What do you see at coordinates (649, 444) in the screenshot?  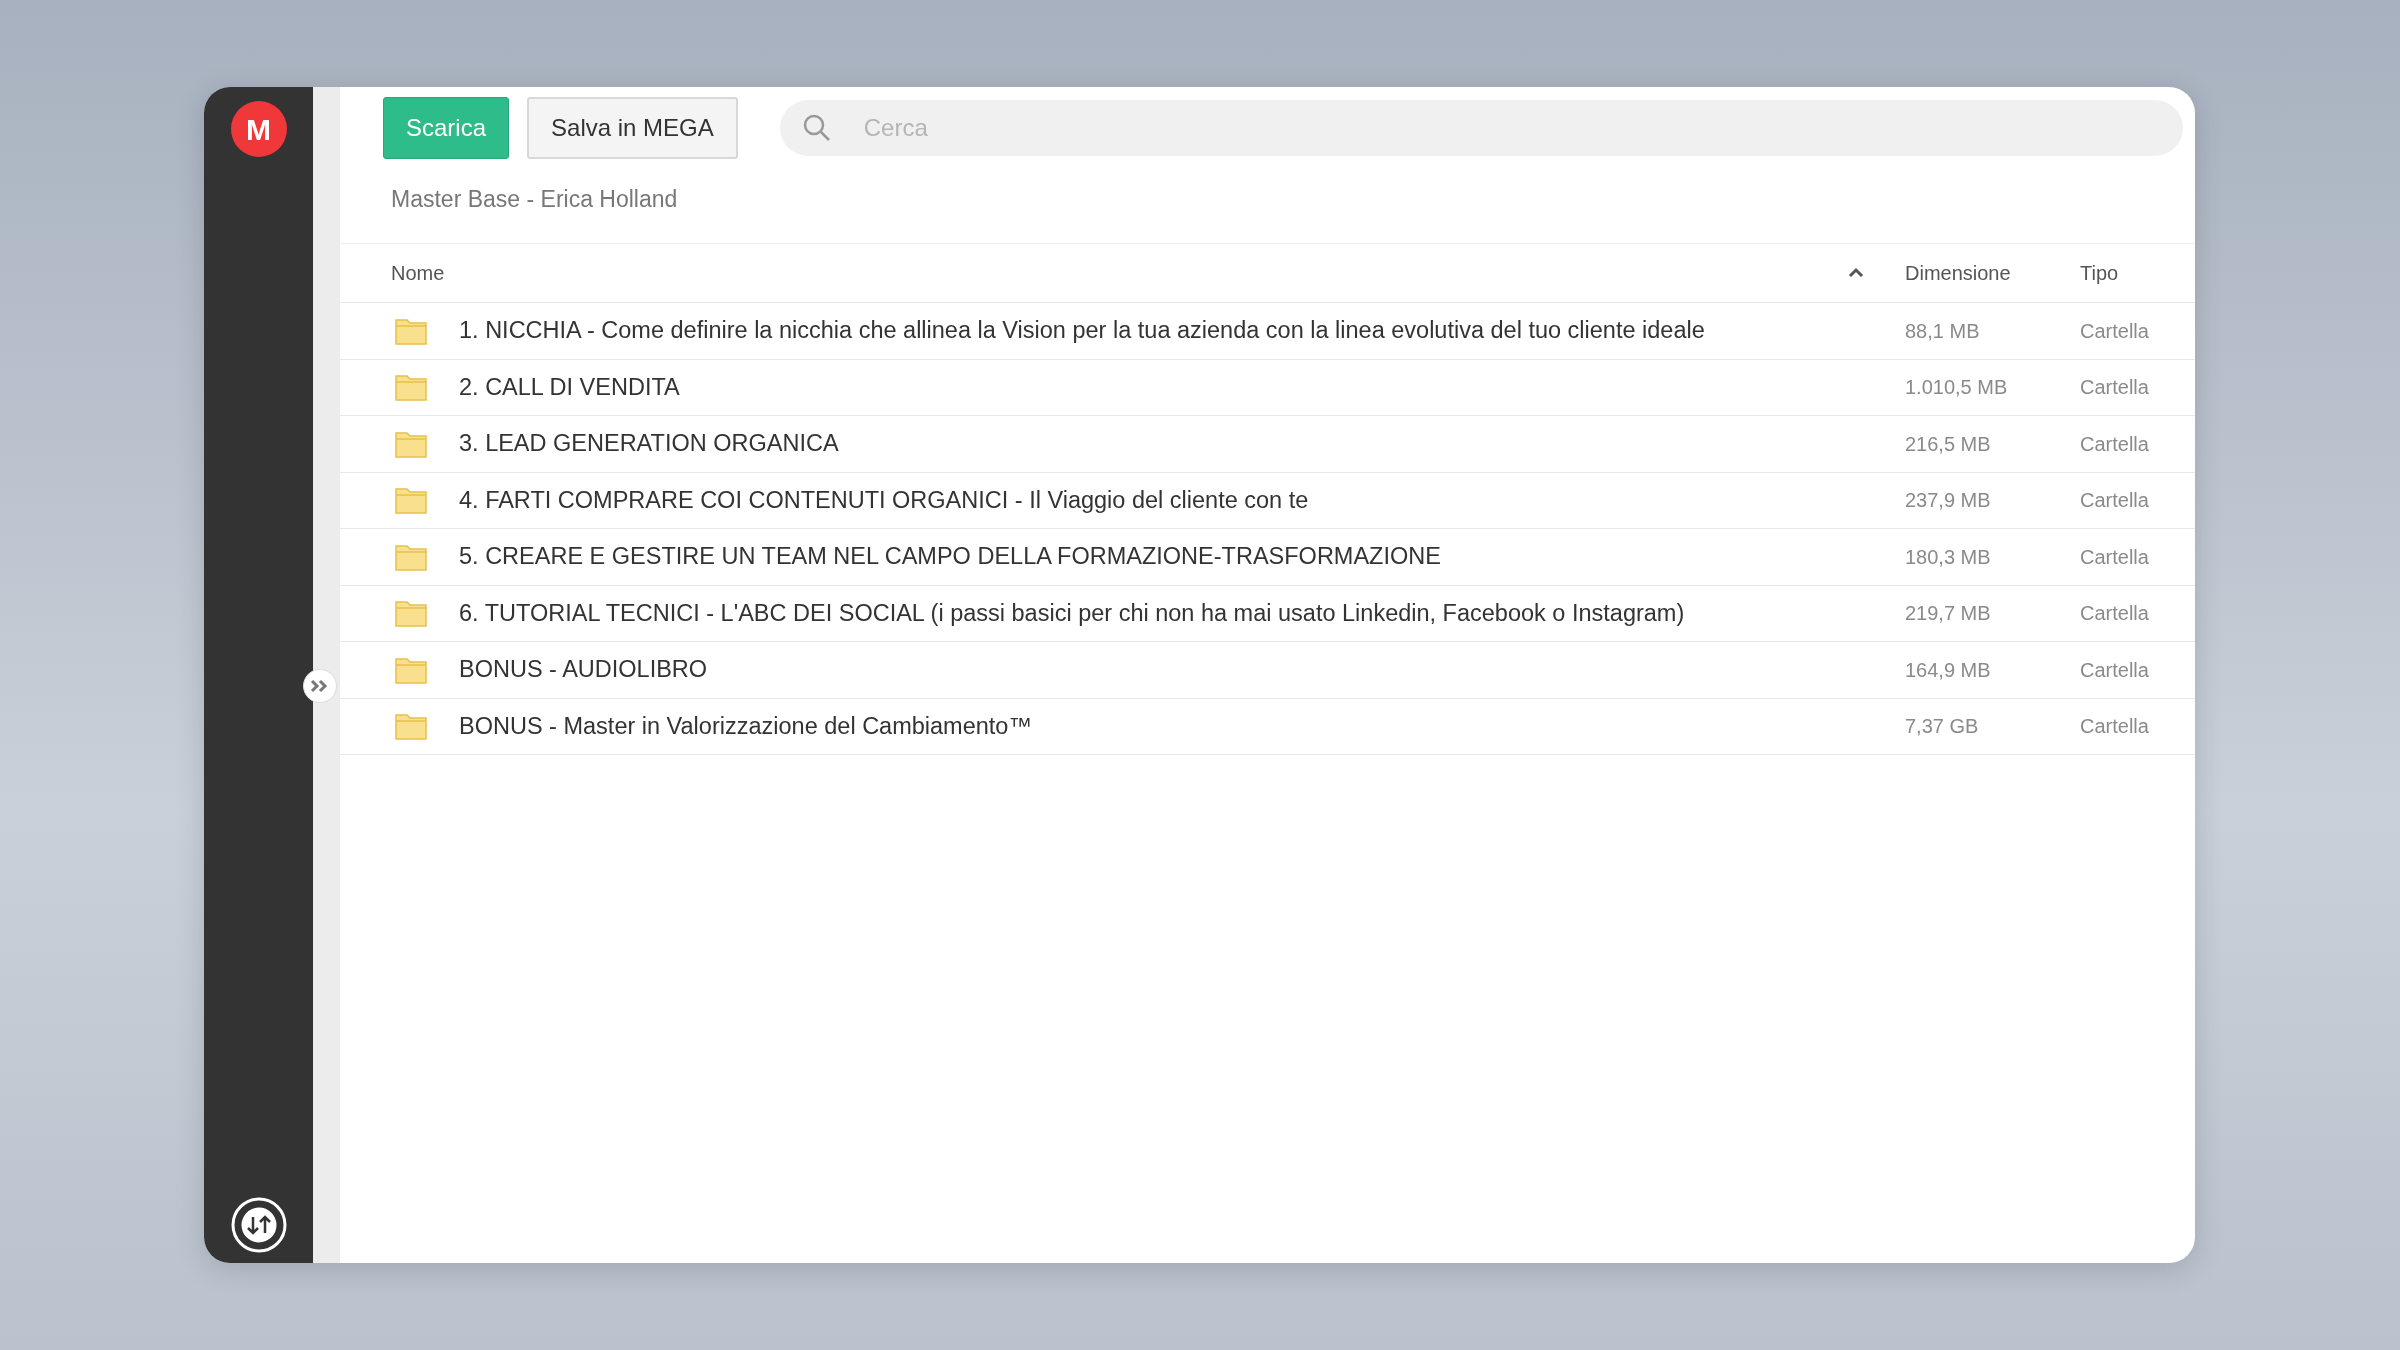 I see `folder-name: 3. LEAD GENERATION ORGANICA` at bounding box center [649, 444].